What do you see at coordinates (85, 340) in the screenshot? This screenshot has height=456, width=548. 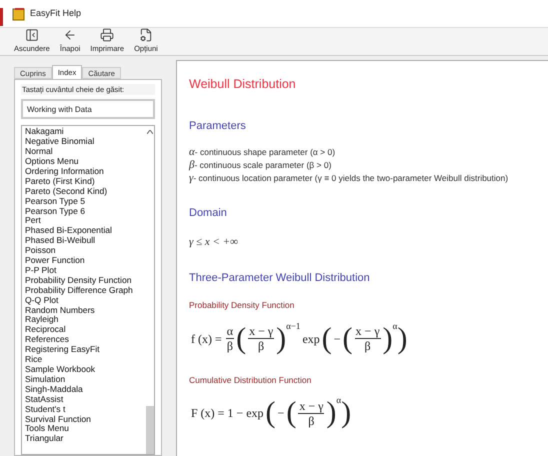 I see `index-item: References` at bounding box center [85, 340].